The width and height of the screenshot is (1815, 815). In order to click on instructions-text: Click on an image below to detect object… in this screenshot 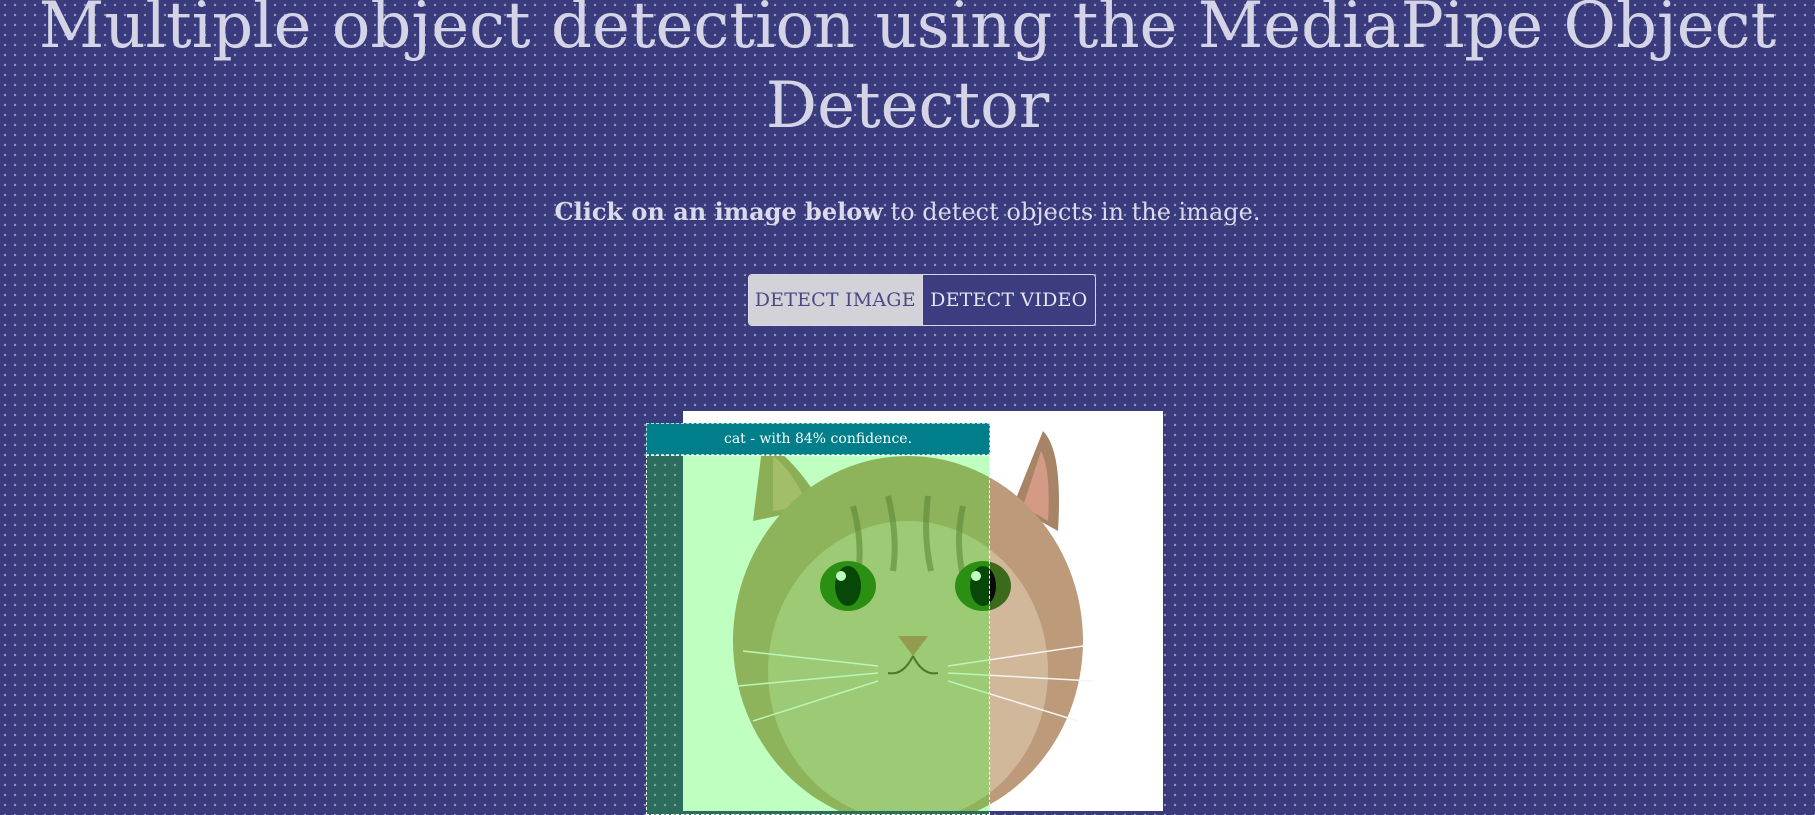, I will do `click(907, 212)`.